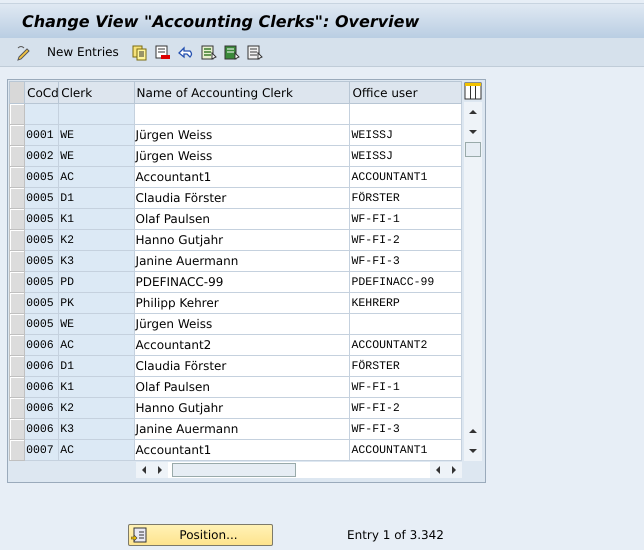  What do you see at coordinates (96, 282) in the screenshot?
I see `table-cell: PD` at bounding box center [96, 282].